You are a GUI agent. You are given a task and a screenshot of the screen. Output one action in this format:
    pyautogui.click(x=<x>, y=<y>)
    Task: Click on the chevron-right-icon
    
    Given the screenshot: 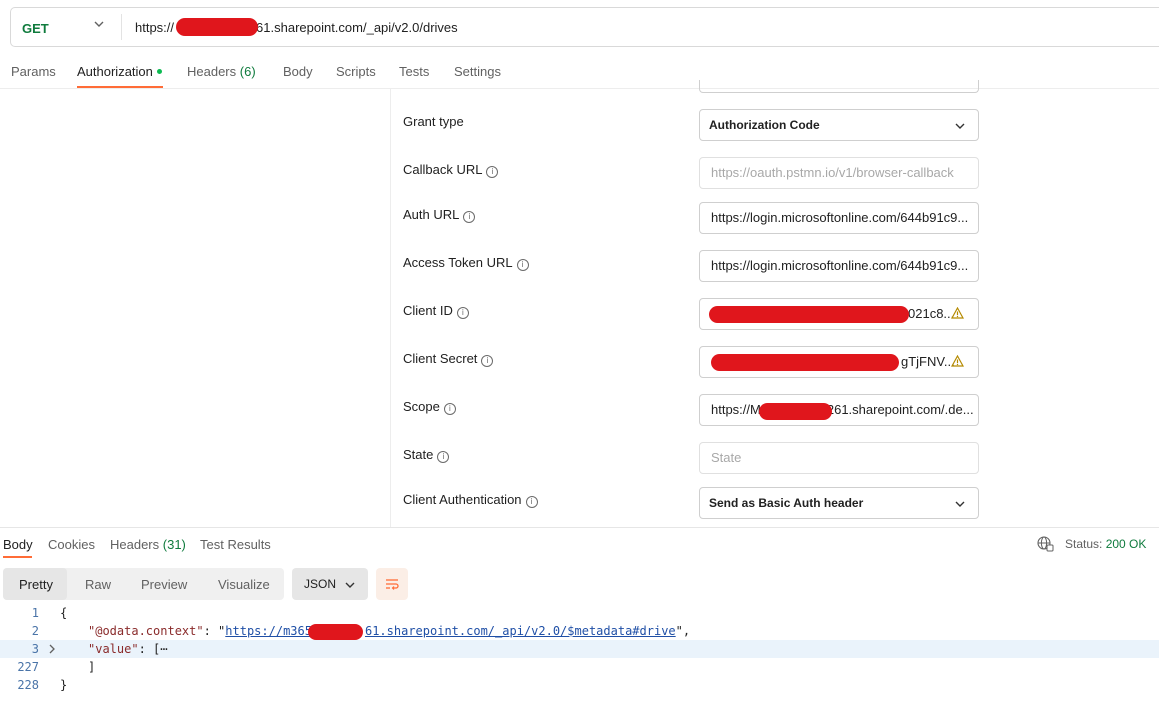 What is the action you would take?
    pyautogui.click(x=52, y=649)
    